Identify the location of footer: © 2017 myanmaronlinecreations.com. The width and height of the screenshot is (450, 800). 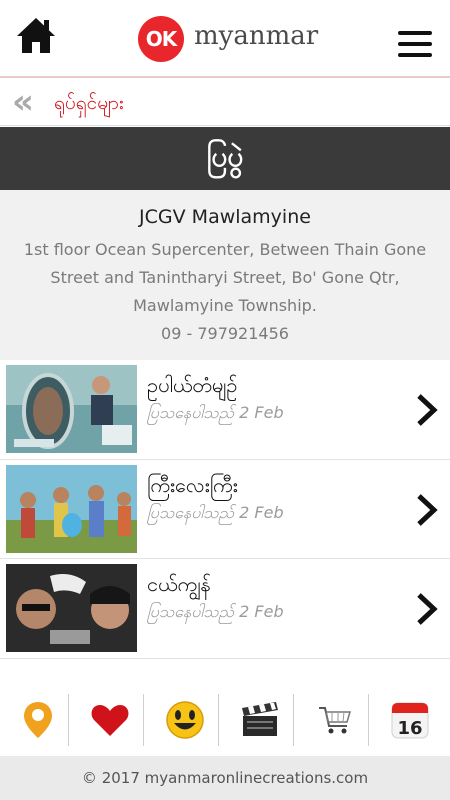
(225, 778).